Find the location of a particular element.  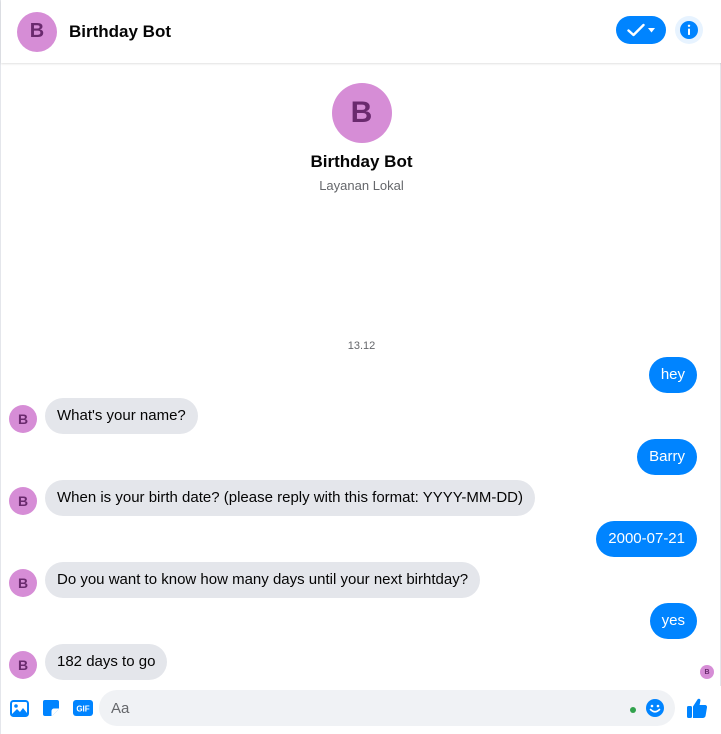

checkmark-icon is located at coordinates (636, 30).